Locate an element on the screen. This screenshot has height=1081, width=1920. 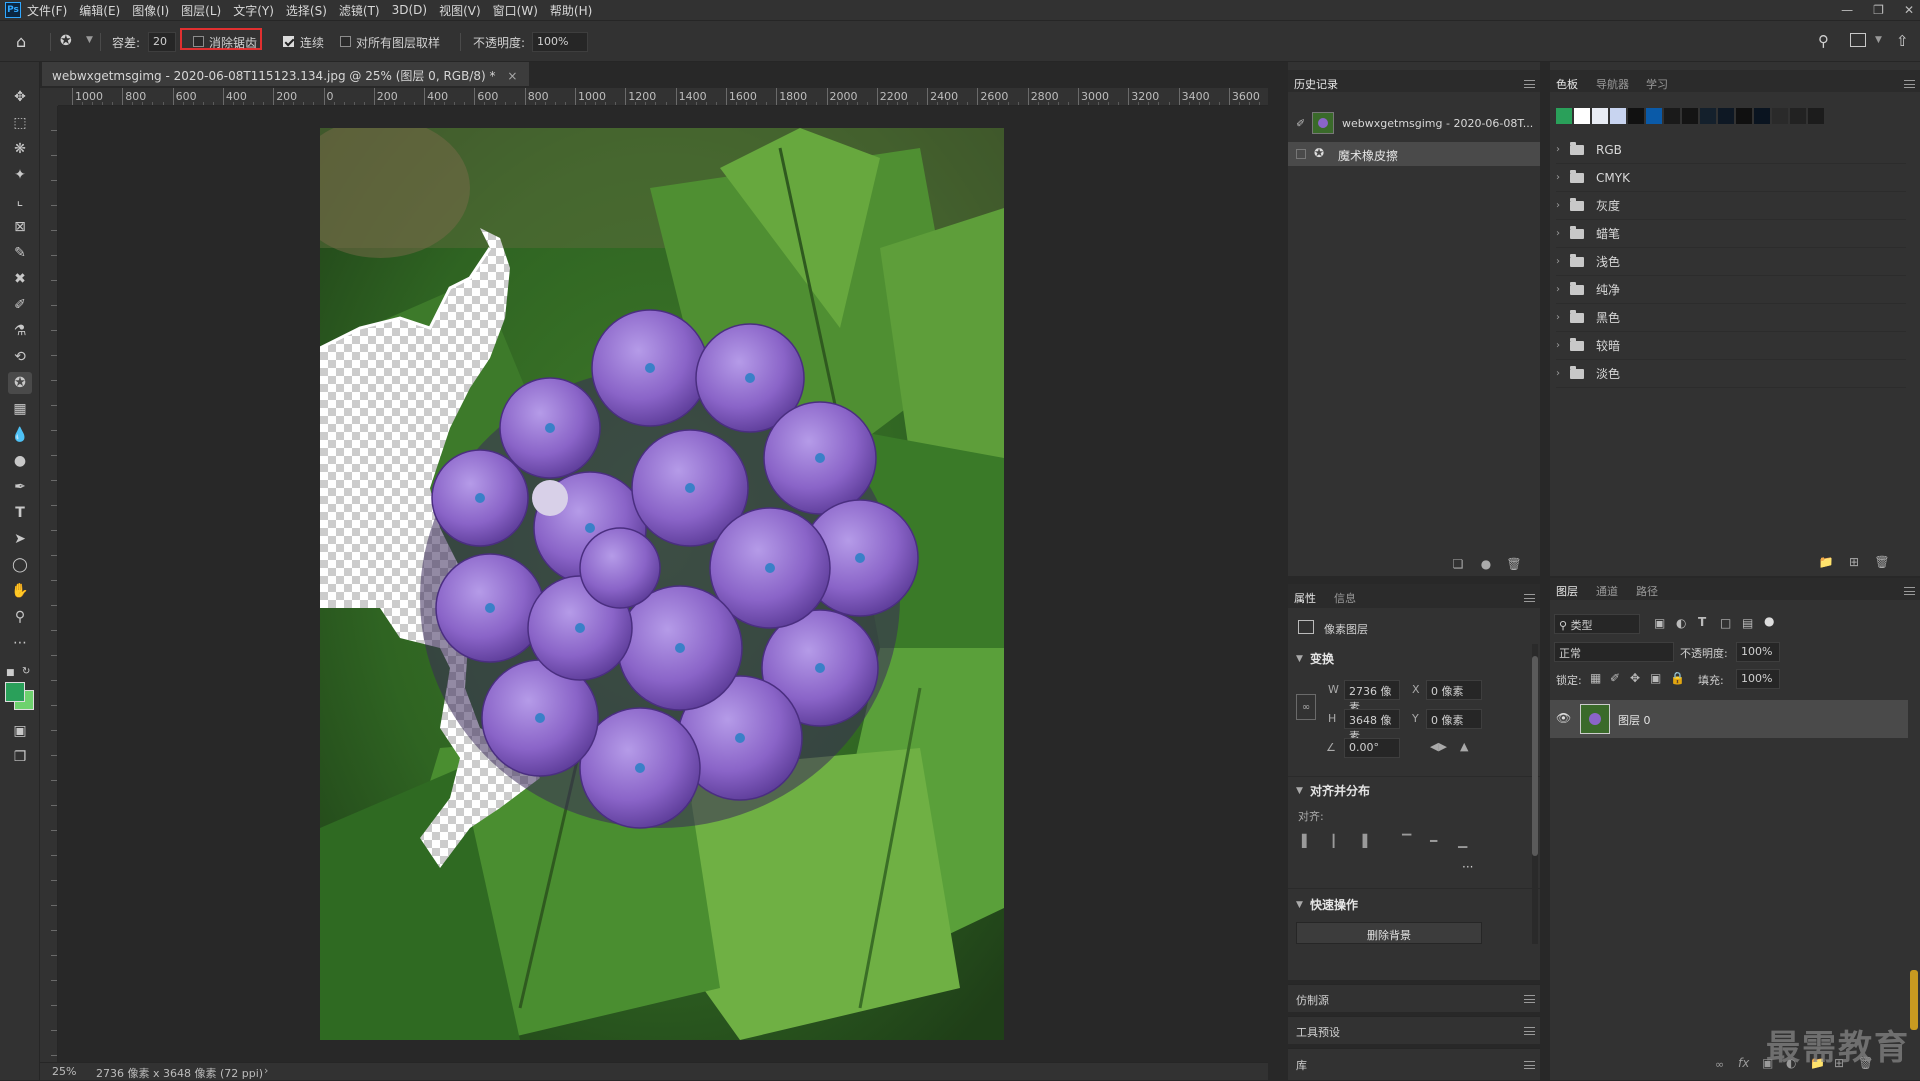
menu-file: 文件(F) is located at coordinates (47, 10).